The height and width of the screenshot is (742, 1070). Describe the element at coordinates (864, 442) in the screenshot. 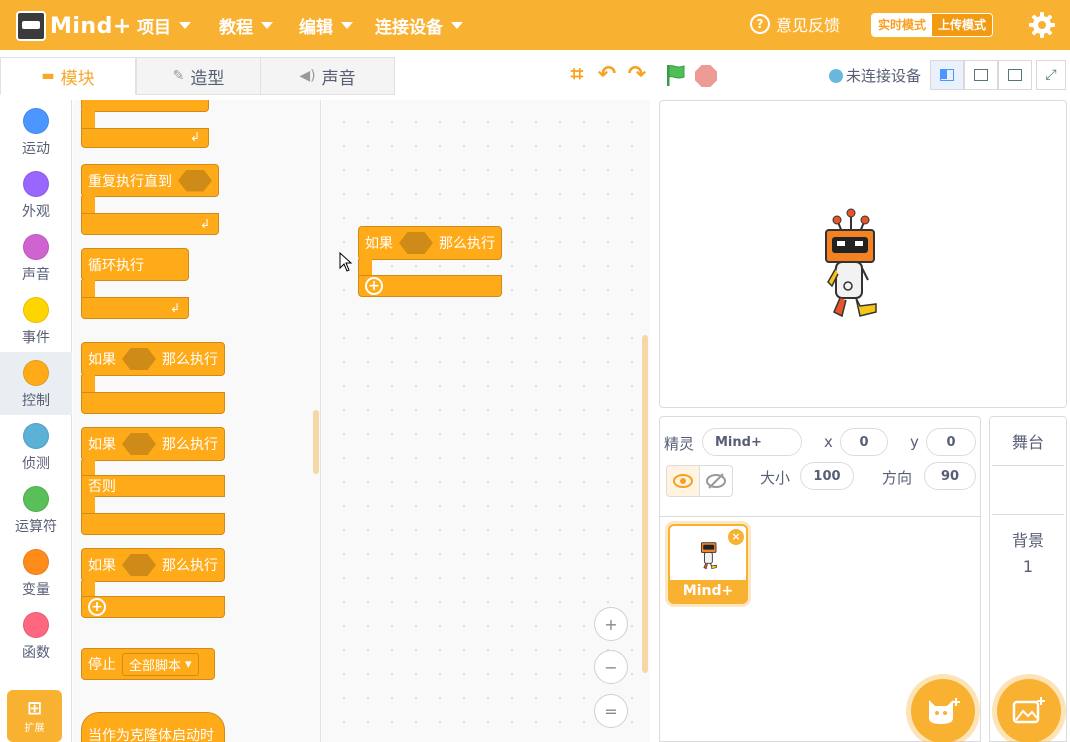

I see `x-input: 0` at that location.